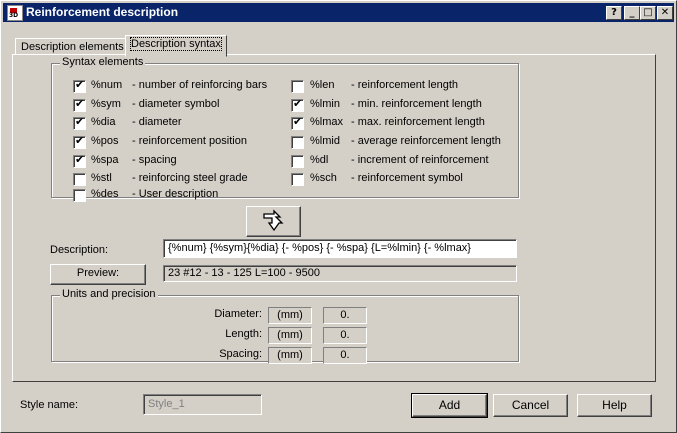 The width and height of the screenshot is (677, 433). I want to click on checkbox-dia, so click(79, 122).